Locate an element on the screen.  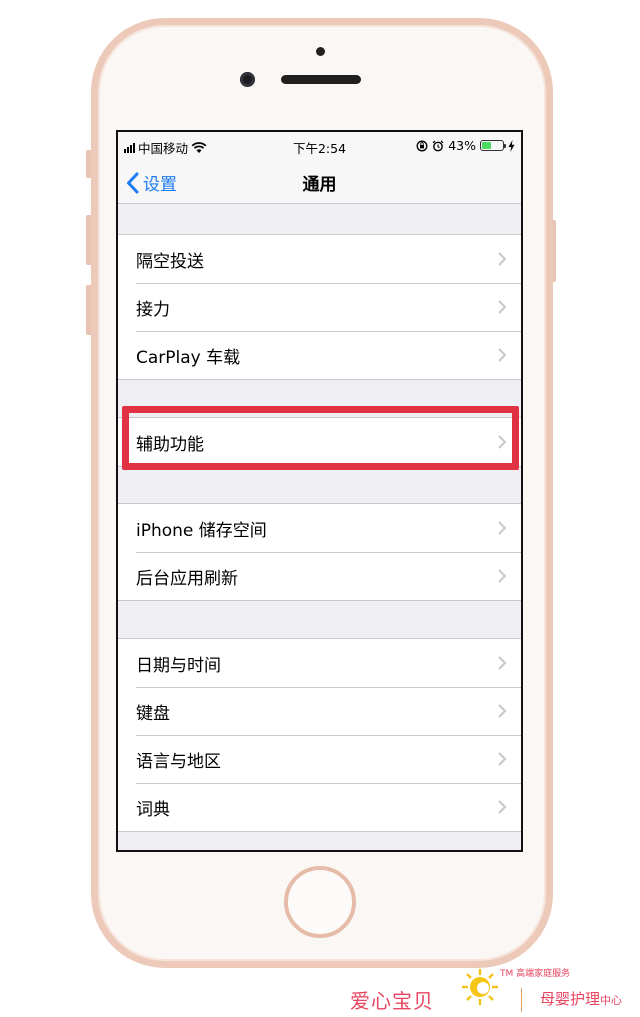
settings-group-sharing: 隔空投送 接力 CarPlay 车载 is located at coordinates (319, 307).